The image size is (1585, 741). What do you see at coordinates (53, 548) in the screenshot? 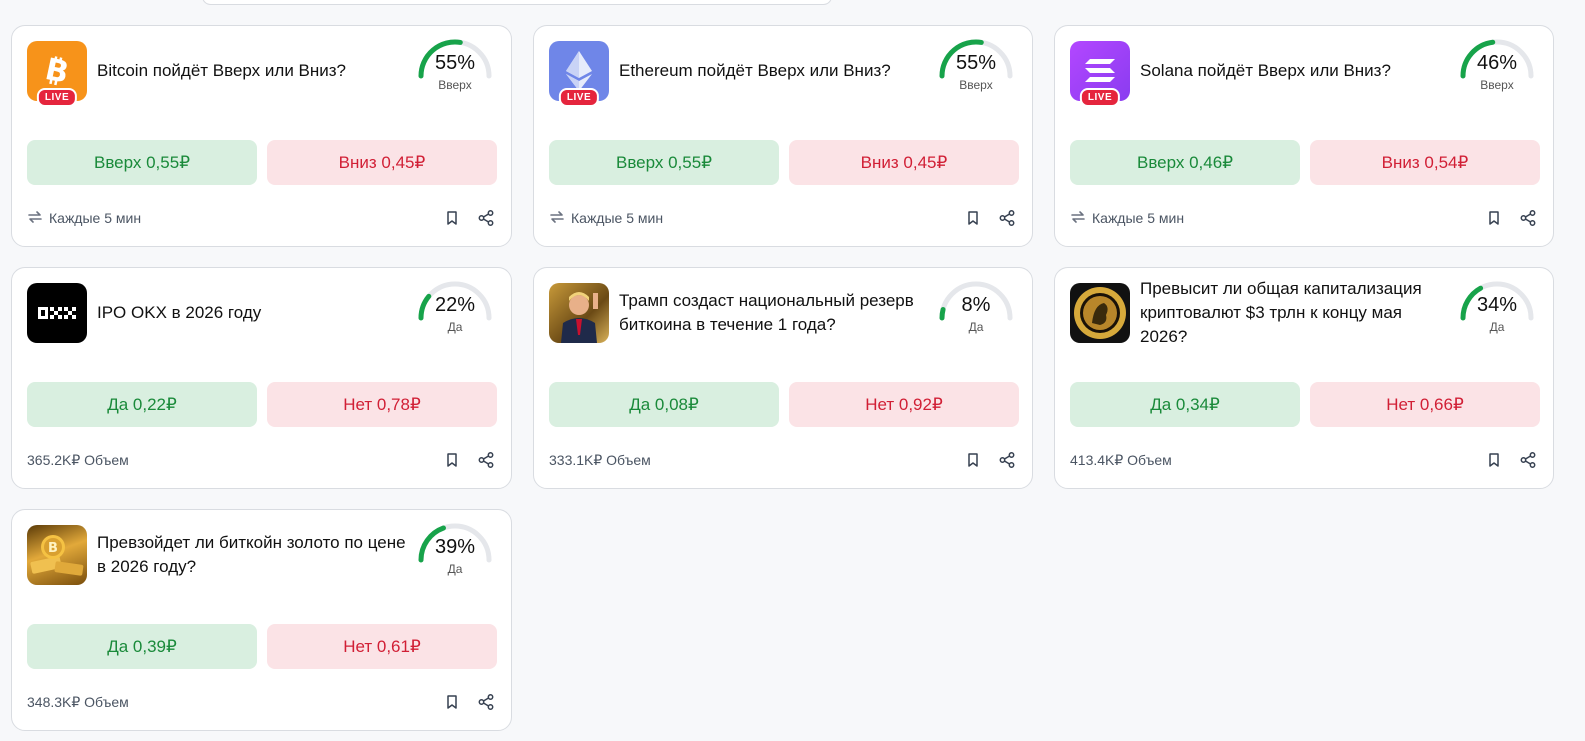
I see `svg-text: B` at bounding box center [53, 548].